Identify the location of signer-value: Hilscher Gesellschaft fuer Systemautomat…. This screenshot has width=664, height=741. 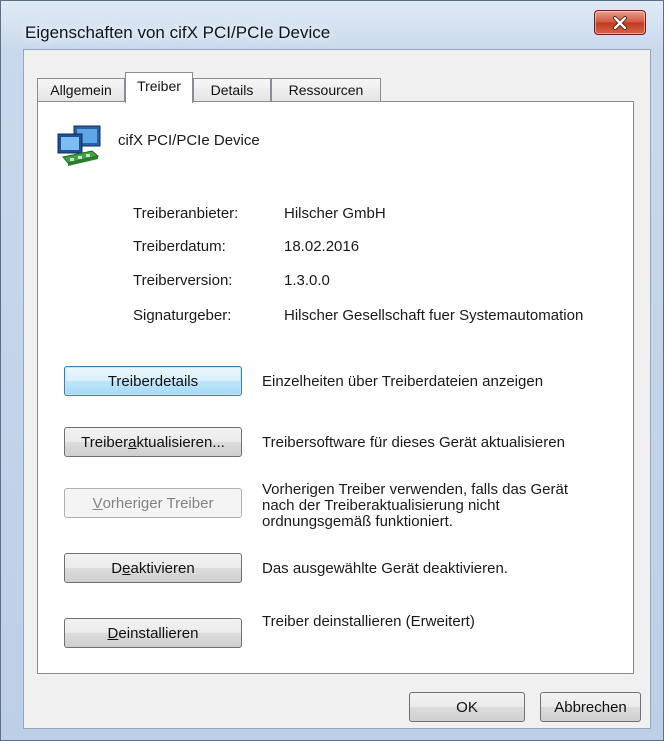
(434, 315).